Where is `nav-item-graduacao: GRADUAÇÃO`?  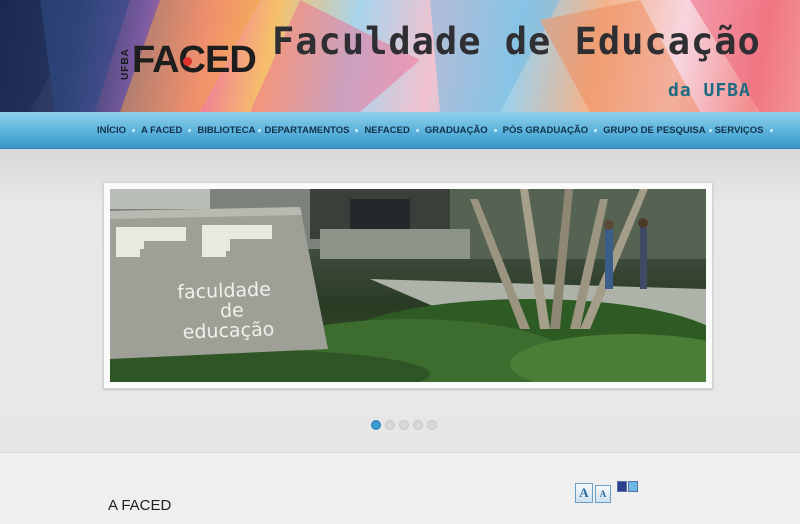
nav-item-graduacao: GRADUAÇÃO is located at coordinates (464, 130).